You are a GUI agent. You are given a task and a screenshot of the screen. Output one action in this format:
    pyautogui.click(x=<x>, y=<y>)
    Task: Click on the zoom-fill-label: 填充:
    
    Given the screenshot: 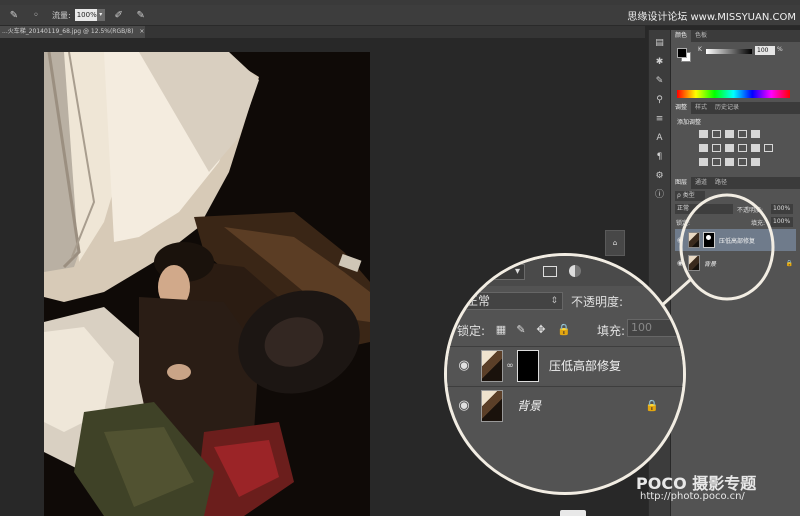 What is the action you would take?
    pyautogui.click(x=611, y=331)
    